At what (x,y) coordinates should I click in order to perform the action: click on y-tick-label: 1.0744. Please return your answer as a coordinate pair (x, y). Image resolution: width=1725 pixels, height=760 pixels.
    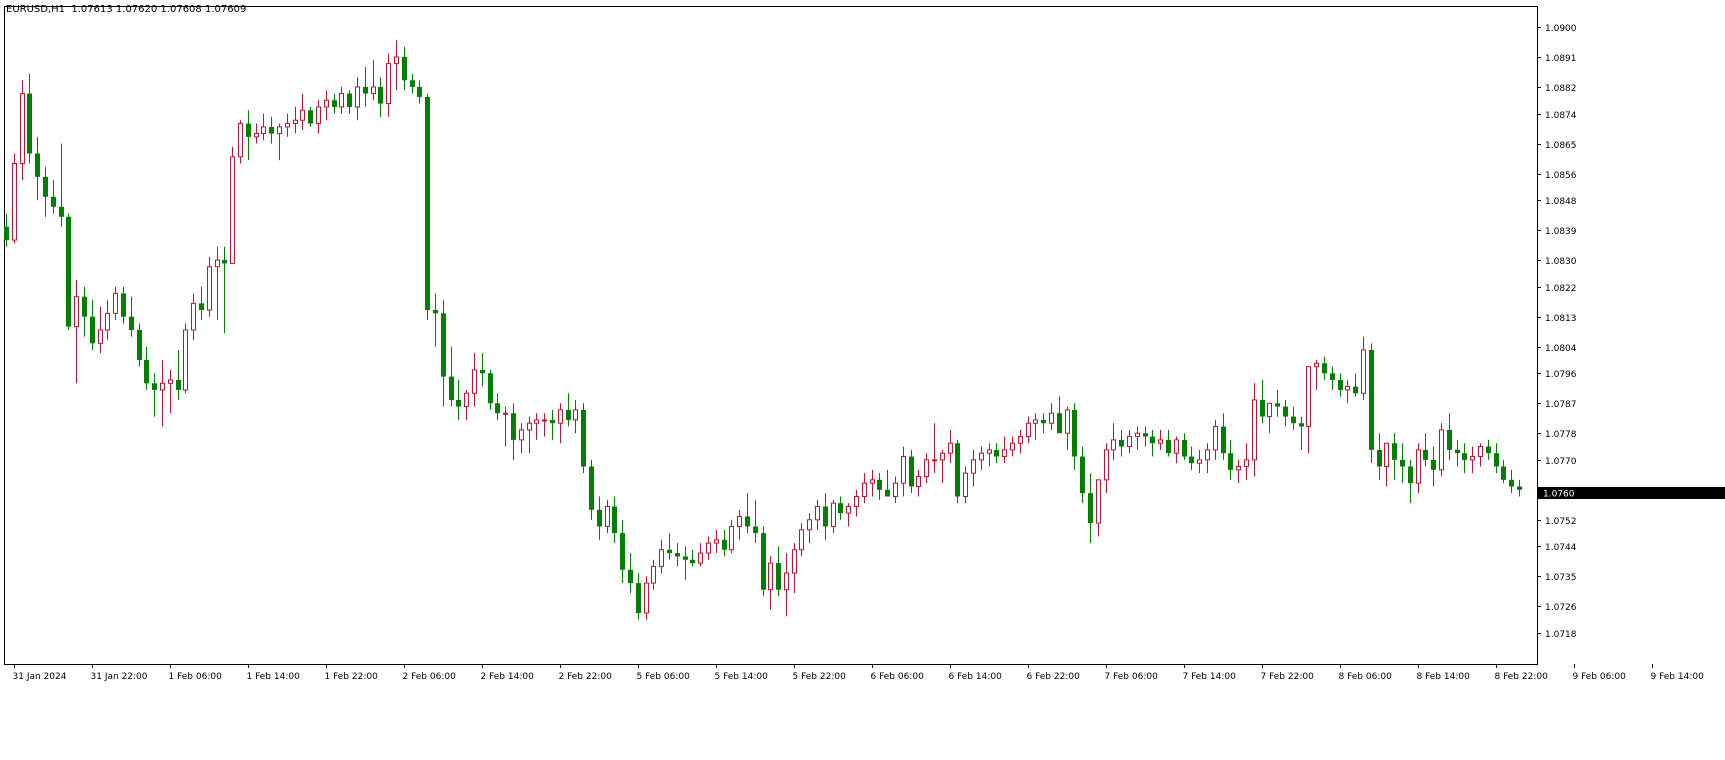
    Looking at the image, I should click on (1561, 548).